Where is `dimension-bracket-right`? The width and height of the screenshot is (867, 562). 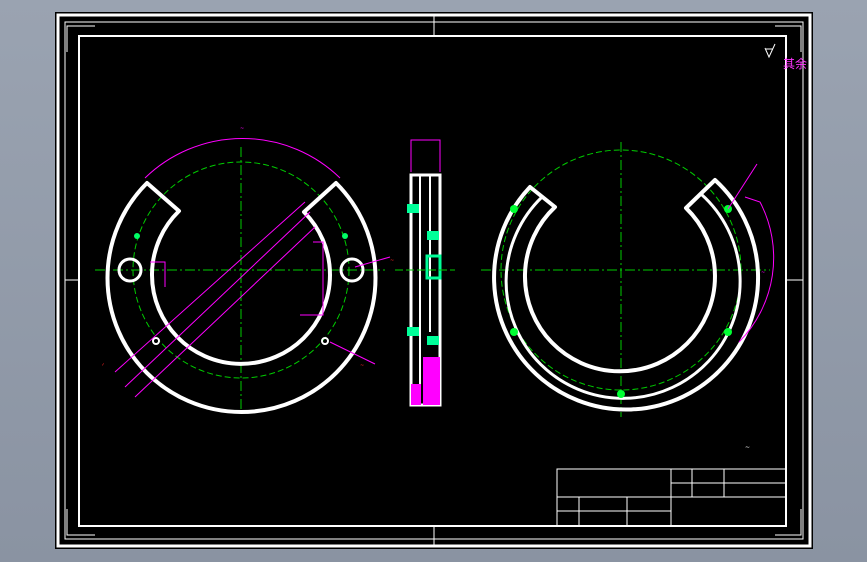 dimension-bracket-right is located at coordinates (312, 278).